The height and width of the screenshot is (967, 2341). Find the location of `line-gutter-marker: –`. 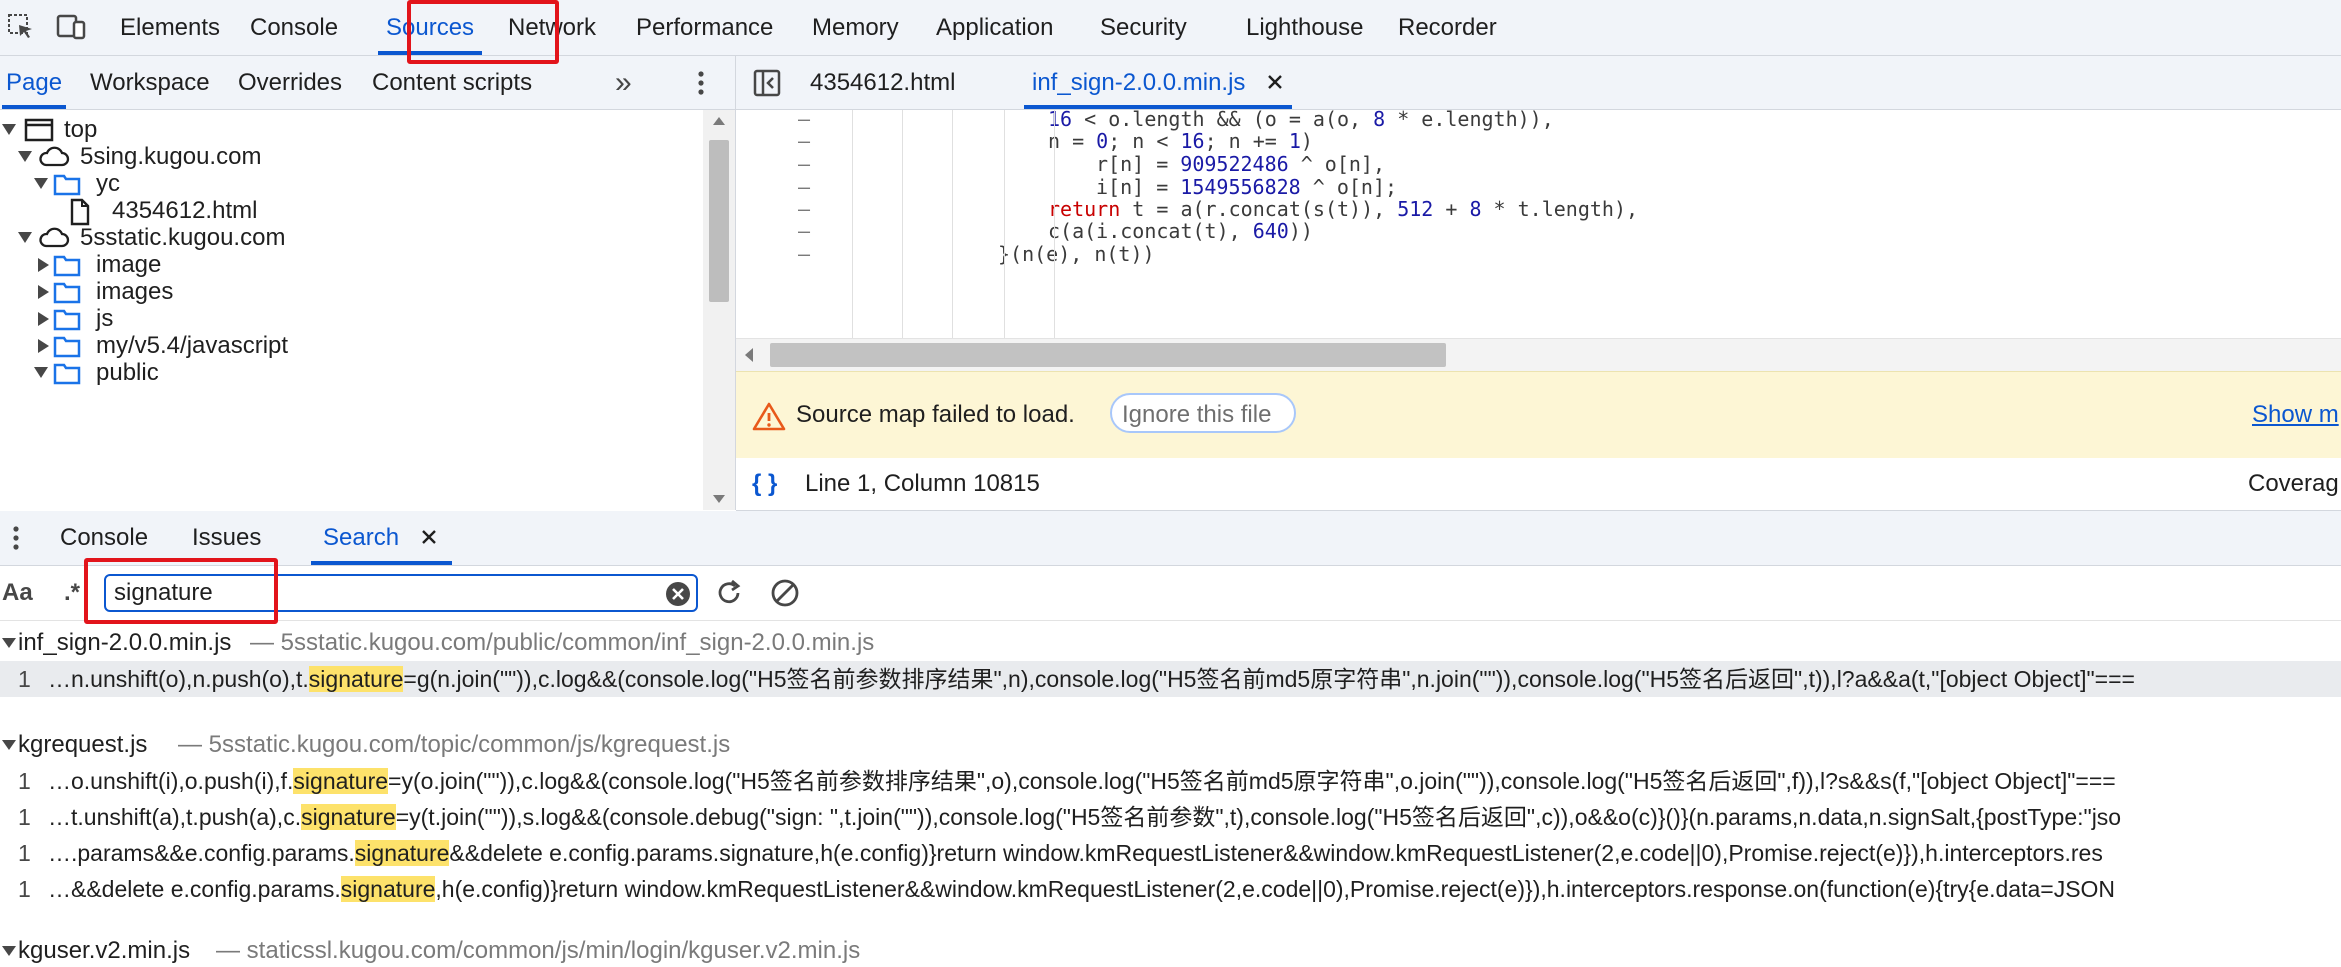

line-gutter-marker: – is located at coordinates (818, 254).